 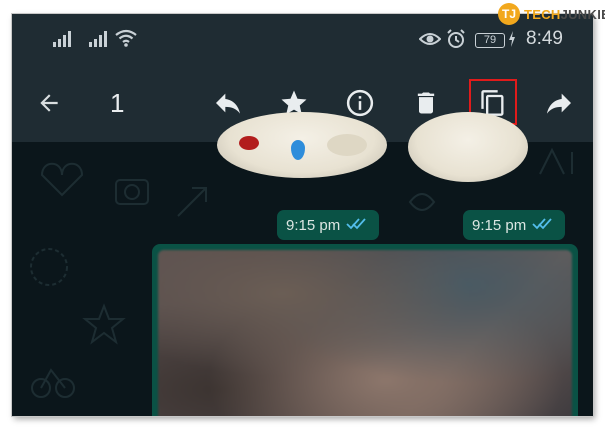 I want to click on watermark-logo: TJ TECHJUNKIE, so click(x=551, y=14).